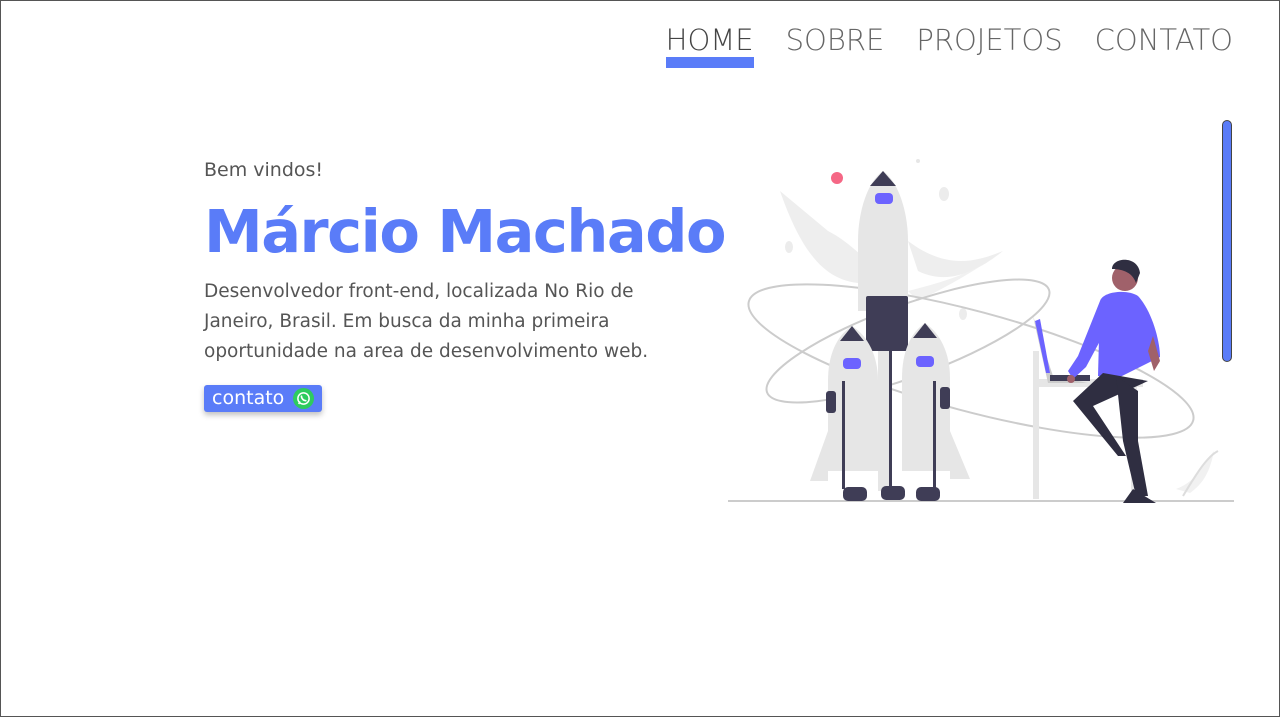 Image resolution: width=1280 pixels, height=717 pixels. I want to click on nav-home: HOME, so click(709, 45).